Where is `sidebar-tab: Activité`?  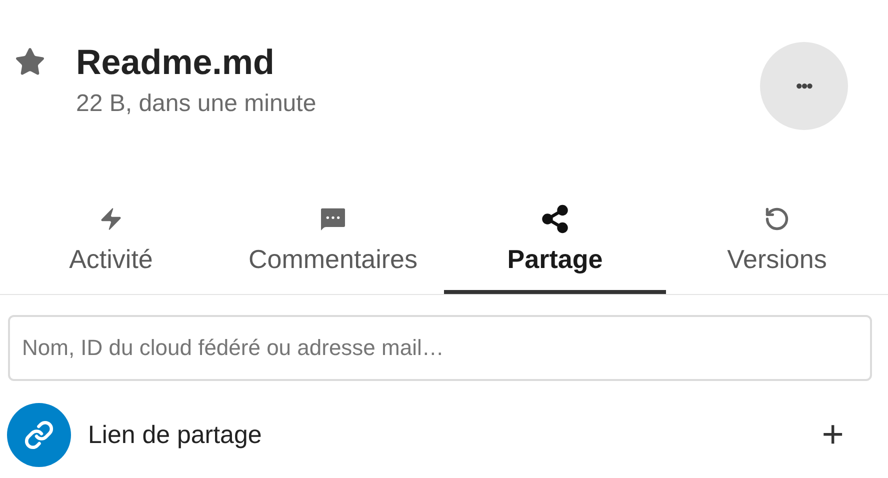 sidebar-tab: Activité is located at coordinates (111, 247).